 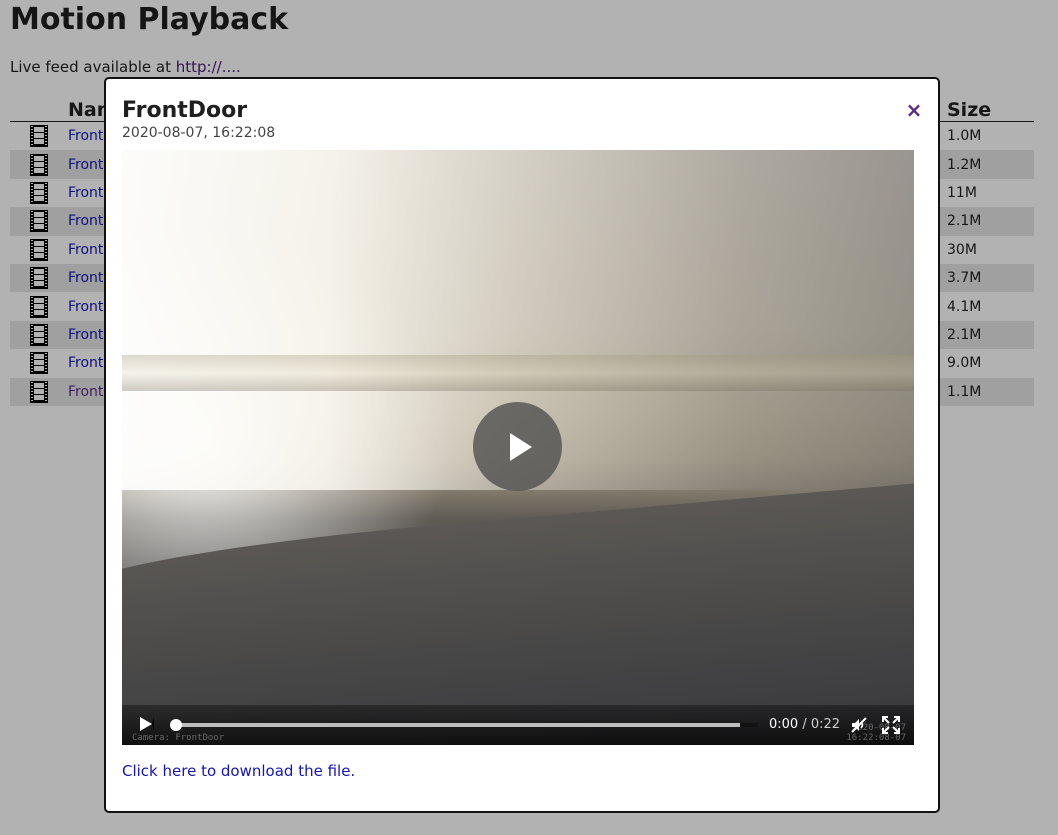 What do you see at coordinates (199, 133) in the screenshot?
I see `modal-timestamp: 2020-08-07, 16:22:08` at bounding box center [199, 133].